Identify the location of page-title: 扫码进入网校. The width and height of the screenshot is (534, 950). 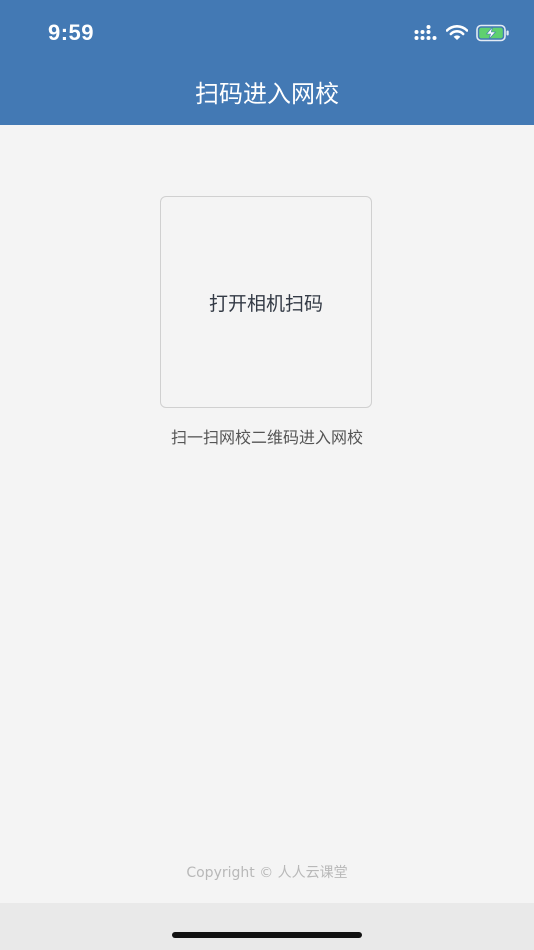
(267, 94).